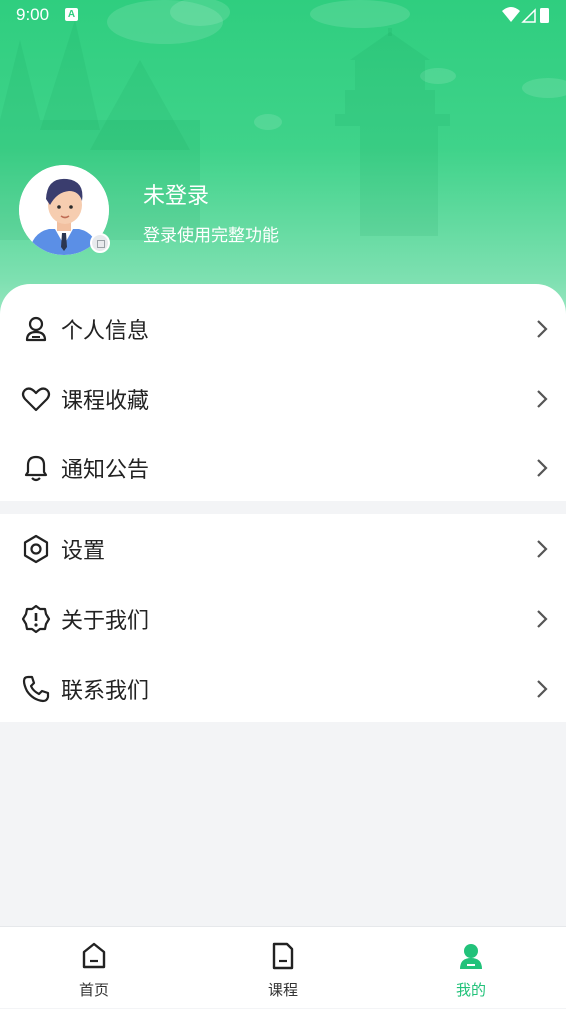  I want to click on menu-item-label: 关于我们, so click(105, 621).